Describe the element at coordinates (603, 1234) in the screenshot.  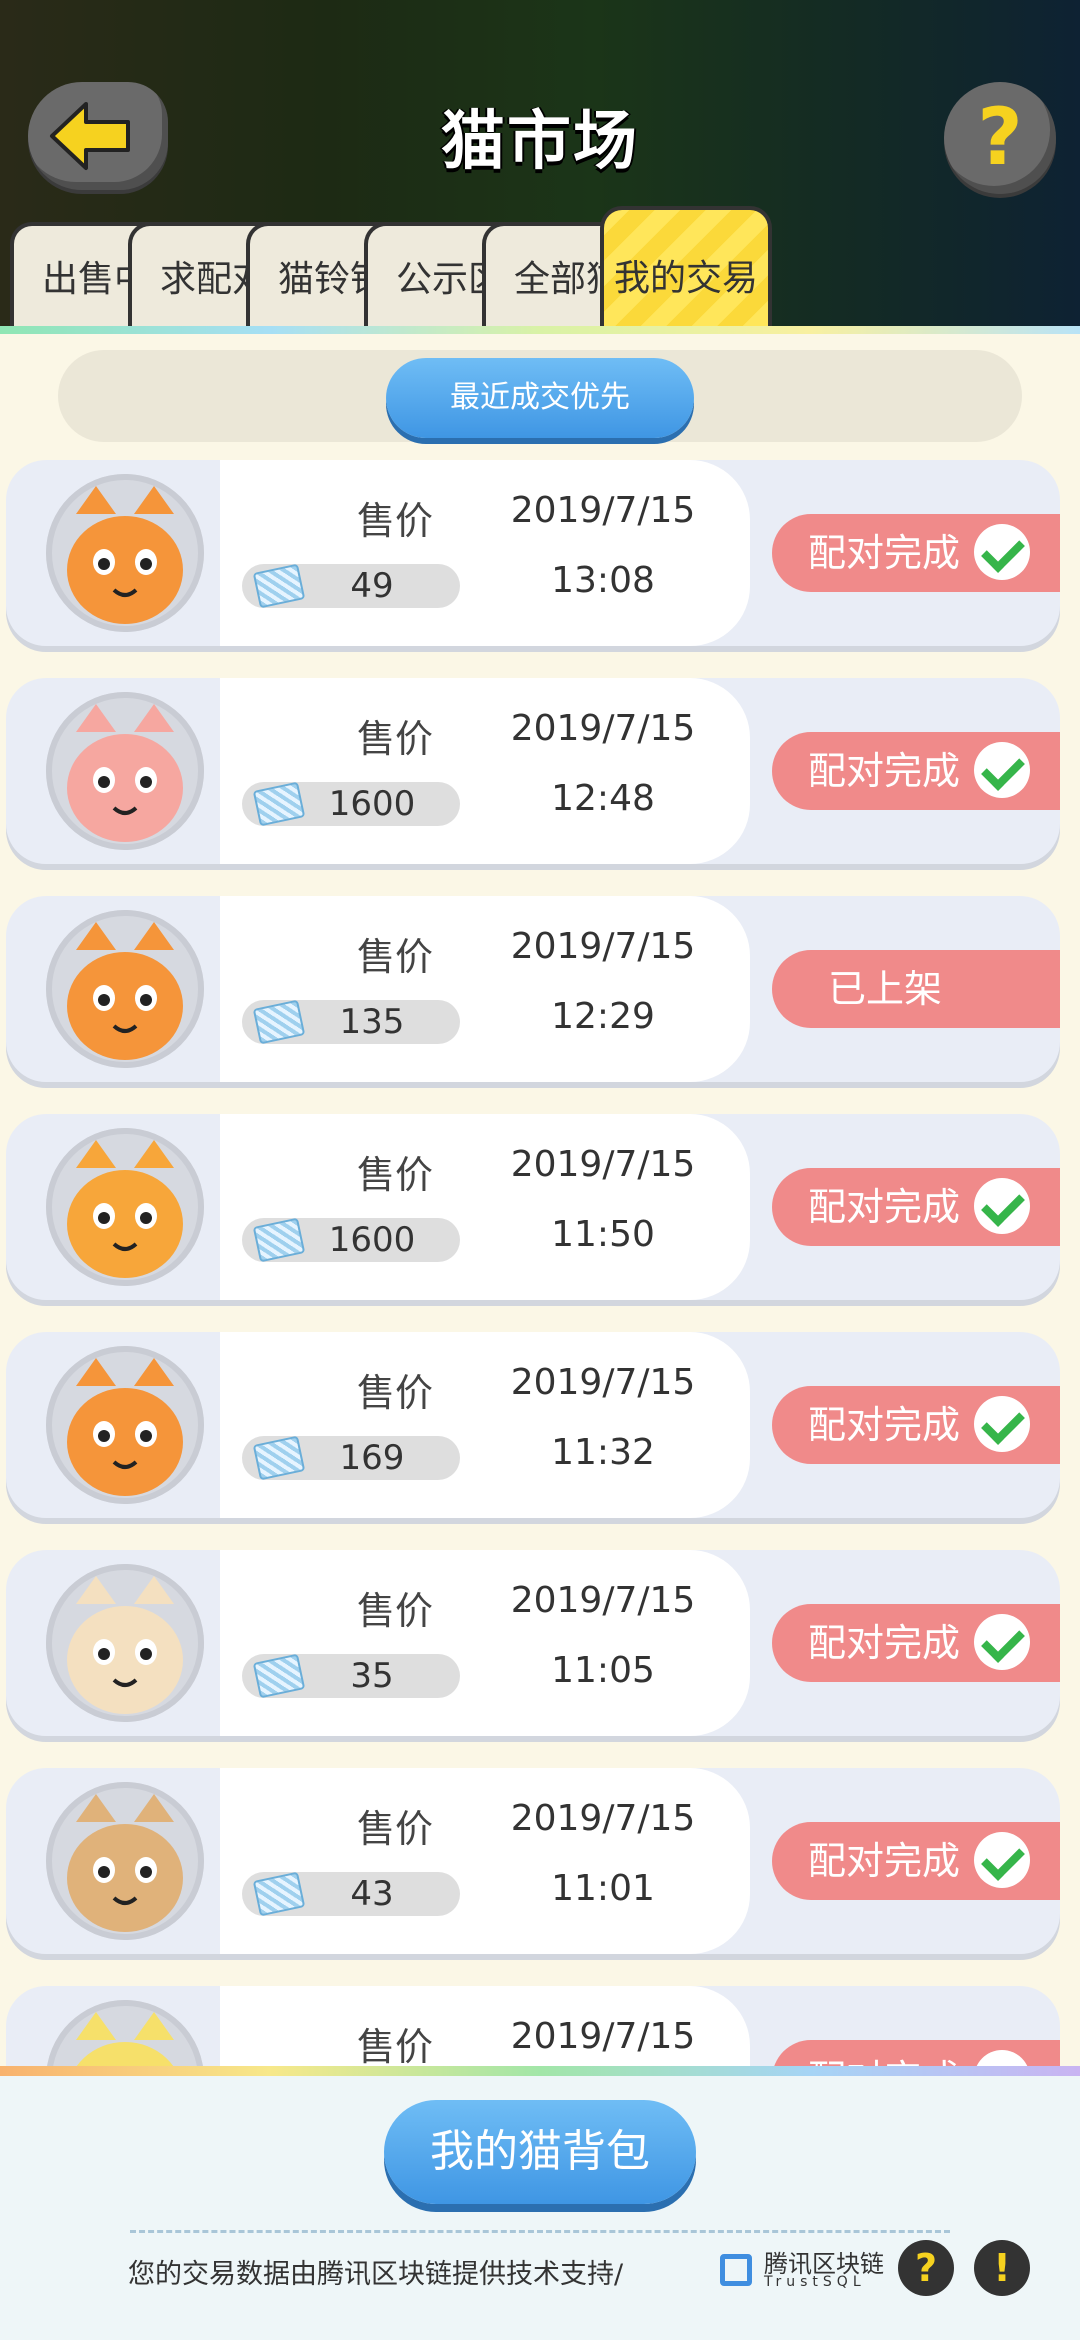
I see `trade-time: 11:50` at that location.